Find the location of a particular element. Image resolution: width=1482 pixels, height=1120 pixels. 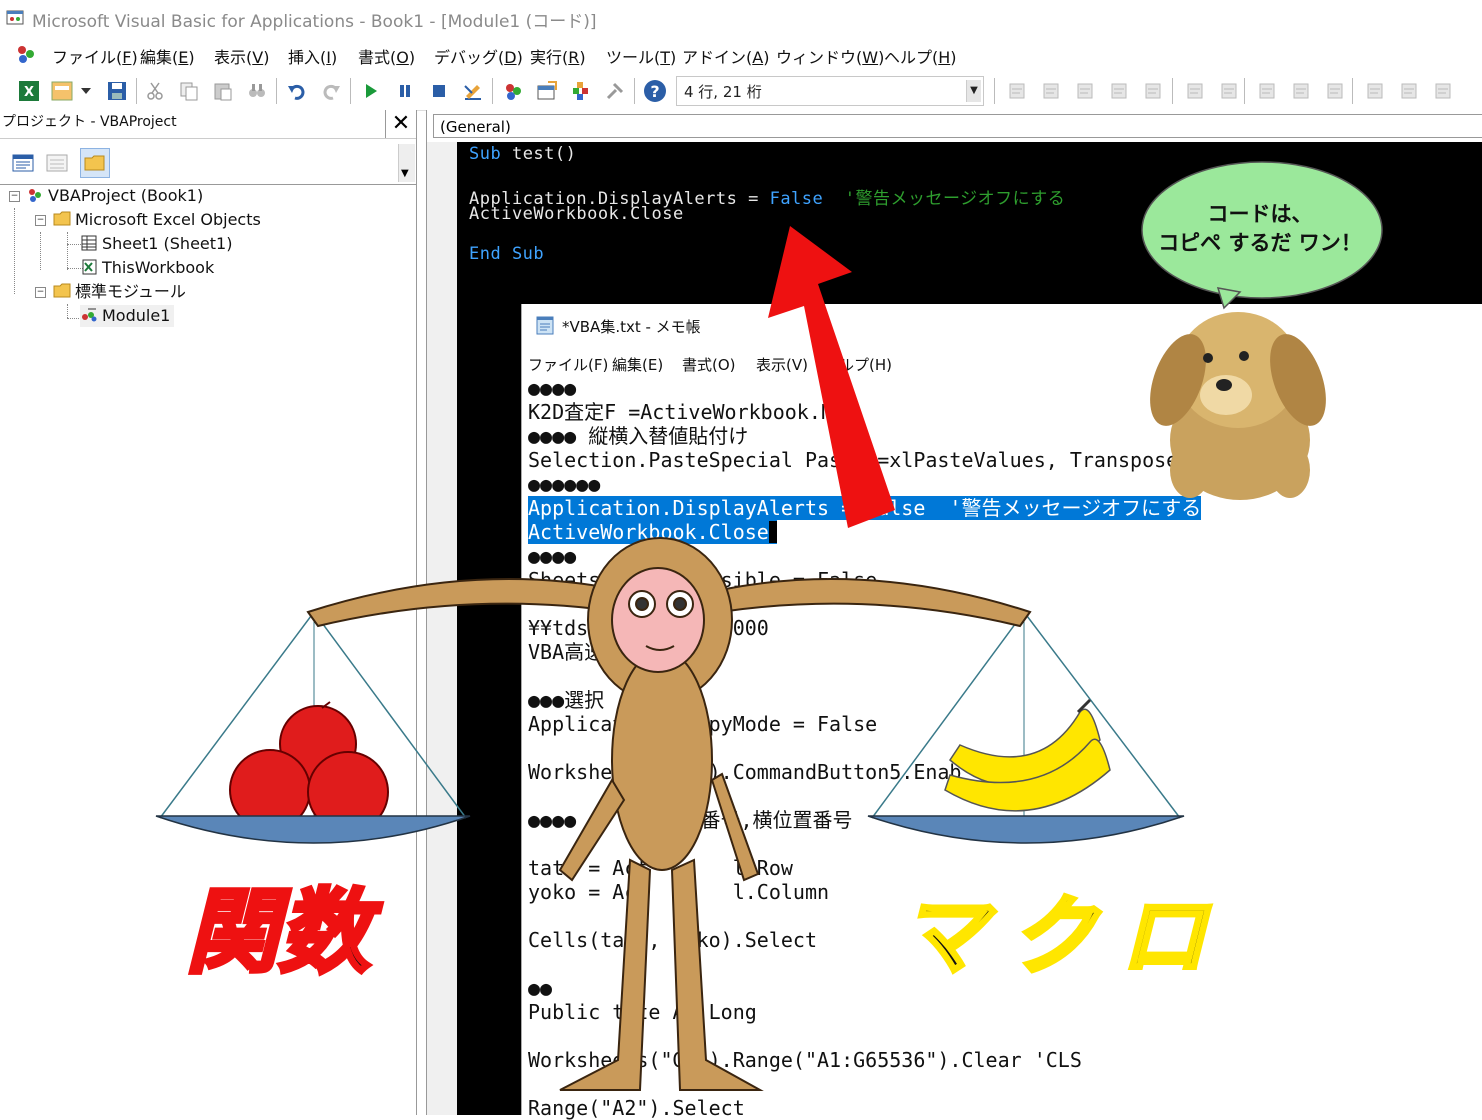

left-scale-pan is located at coordinates (313, 829).